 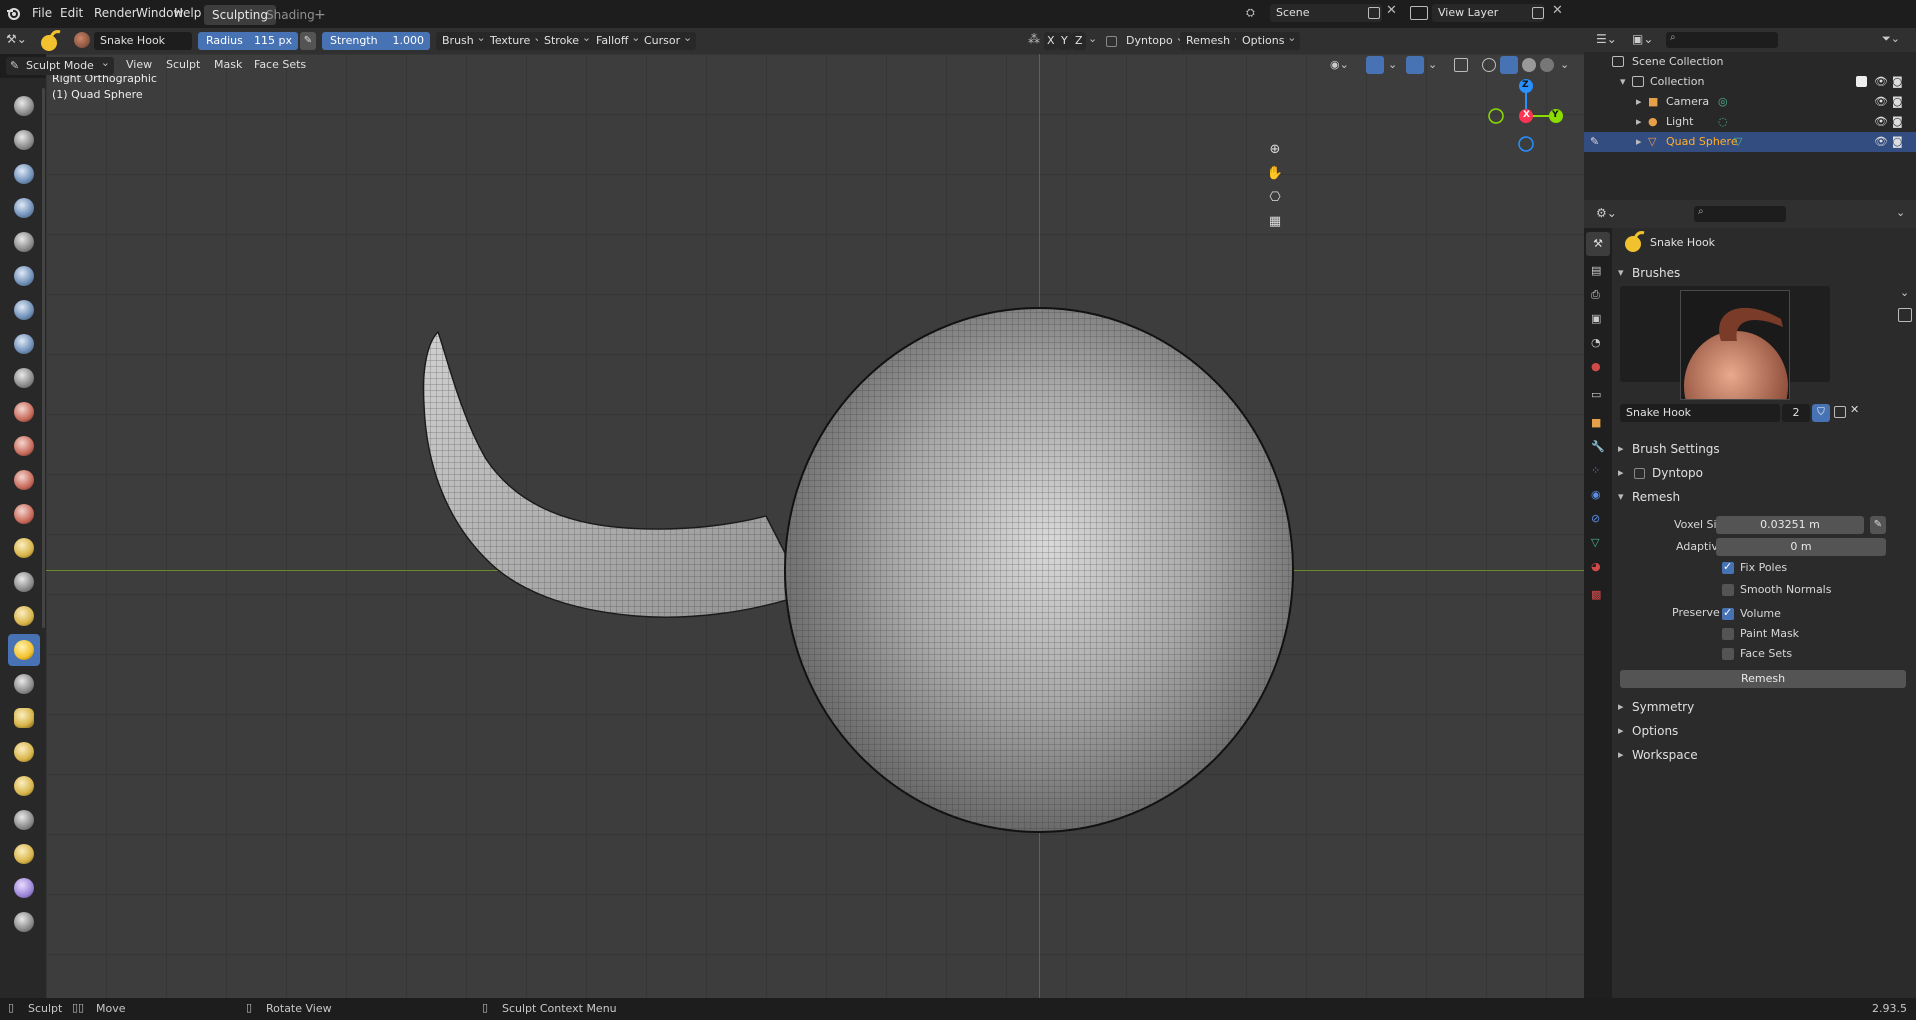 I want to click on brush-preview-icon, so click(x=82, y=40).